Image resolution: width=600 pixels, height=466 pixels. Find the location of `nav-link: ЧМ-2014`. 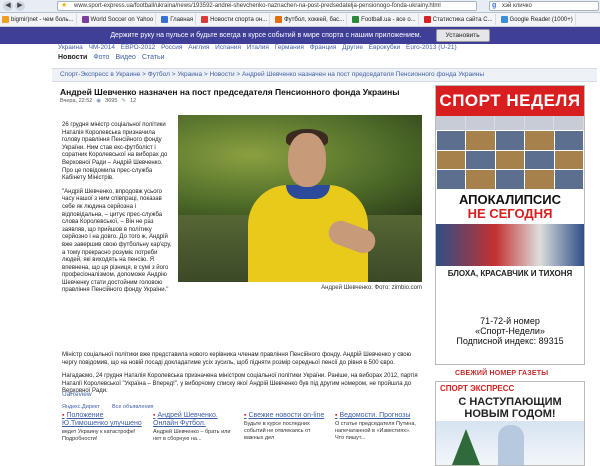

nav-link: ЧМ-2014 is located at coordinates (102, 47).